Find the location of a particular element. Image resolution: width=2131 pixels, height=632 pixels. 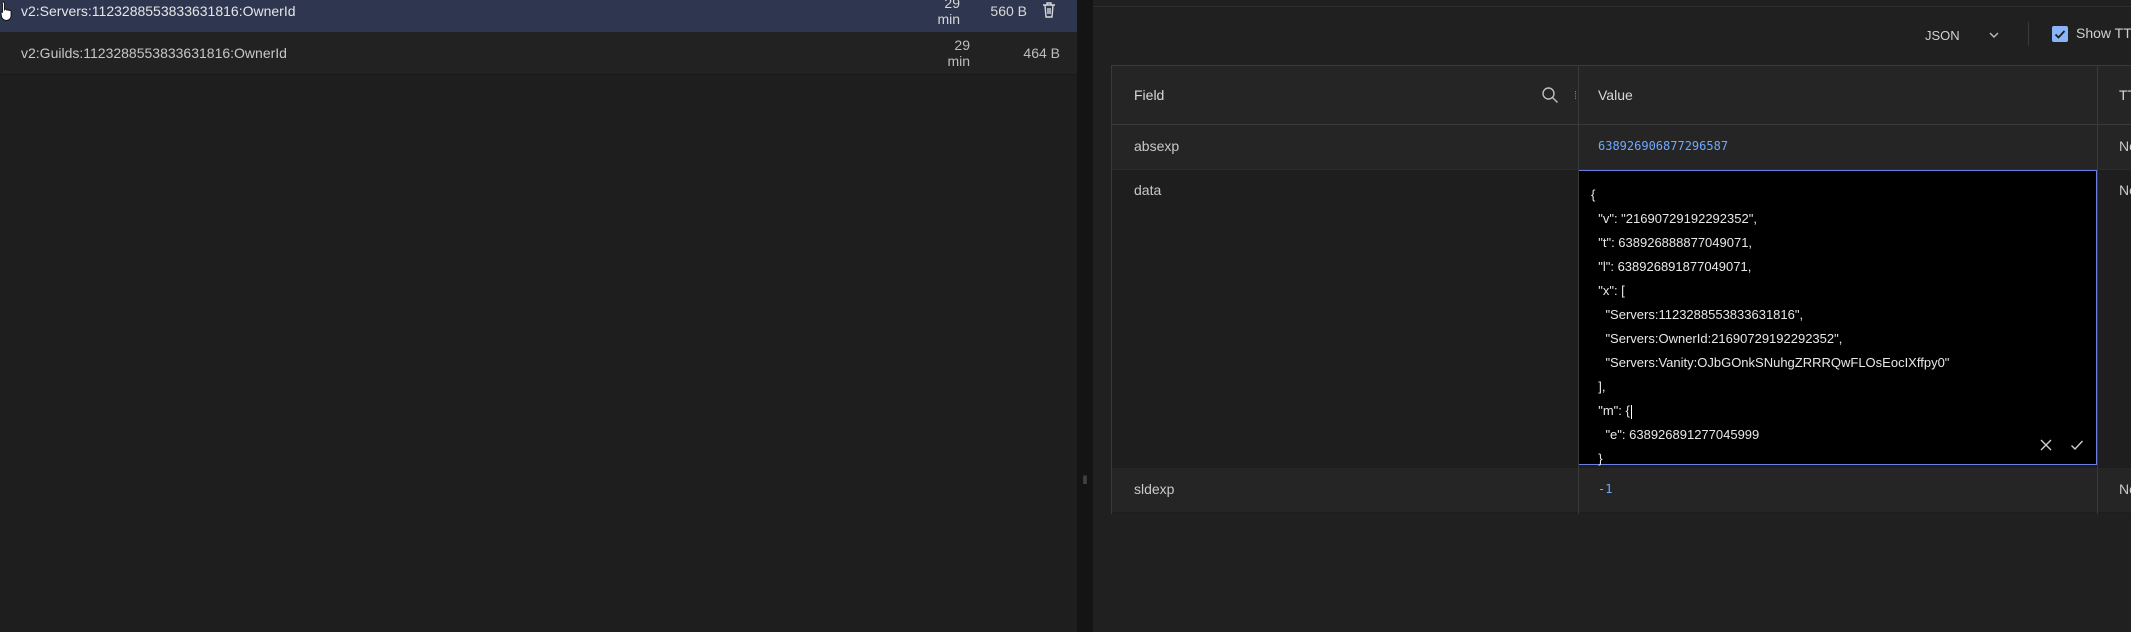

table-row: absexp 638926906877296587 No is located at coordinates (1621, 147).